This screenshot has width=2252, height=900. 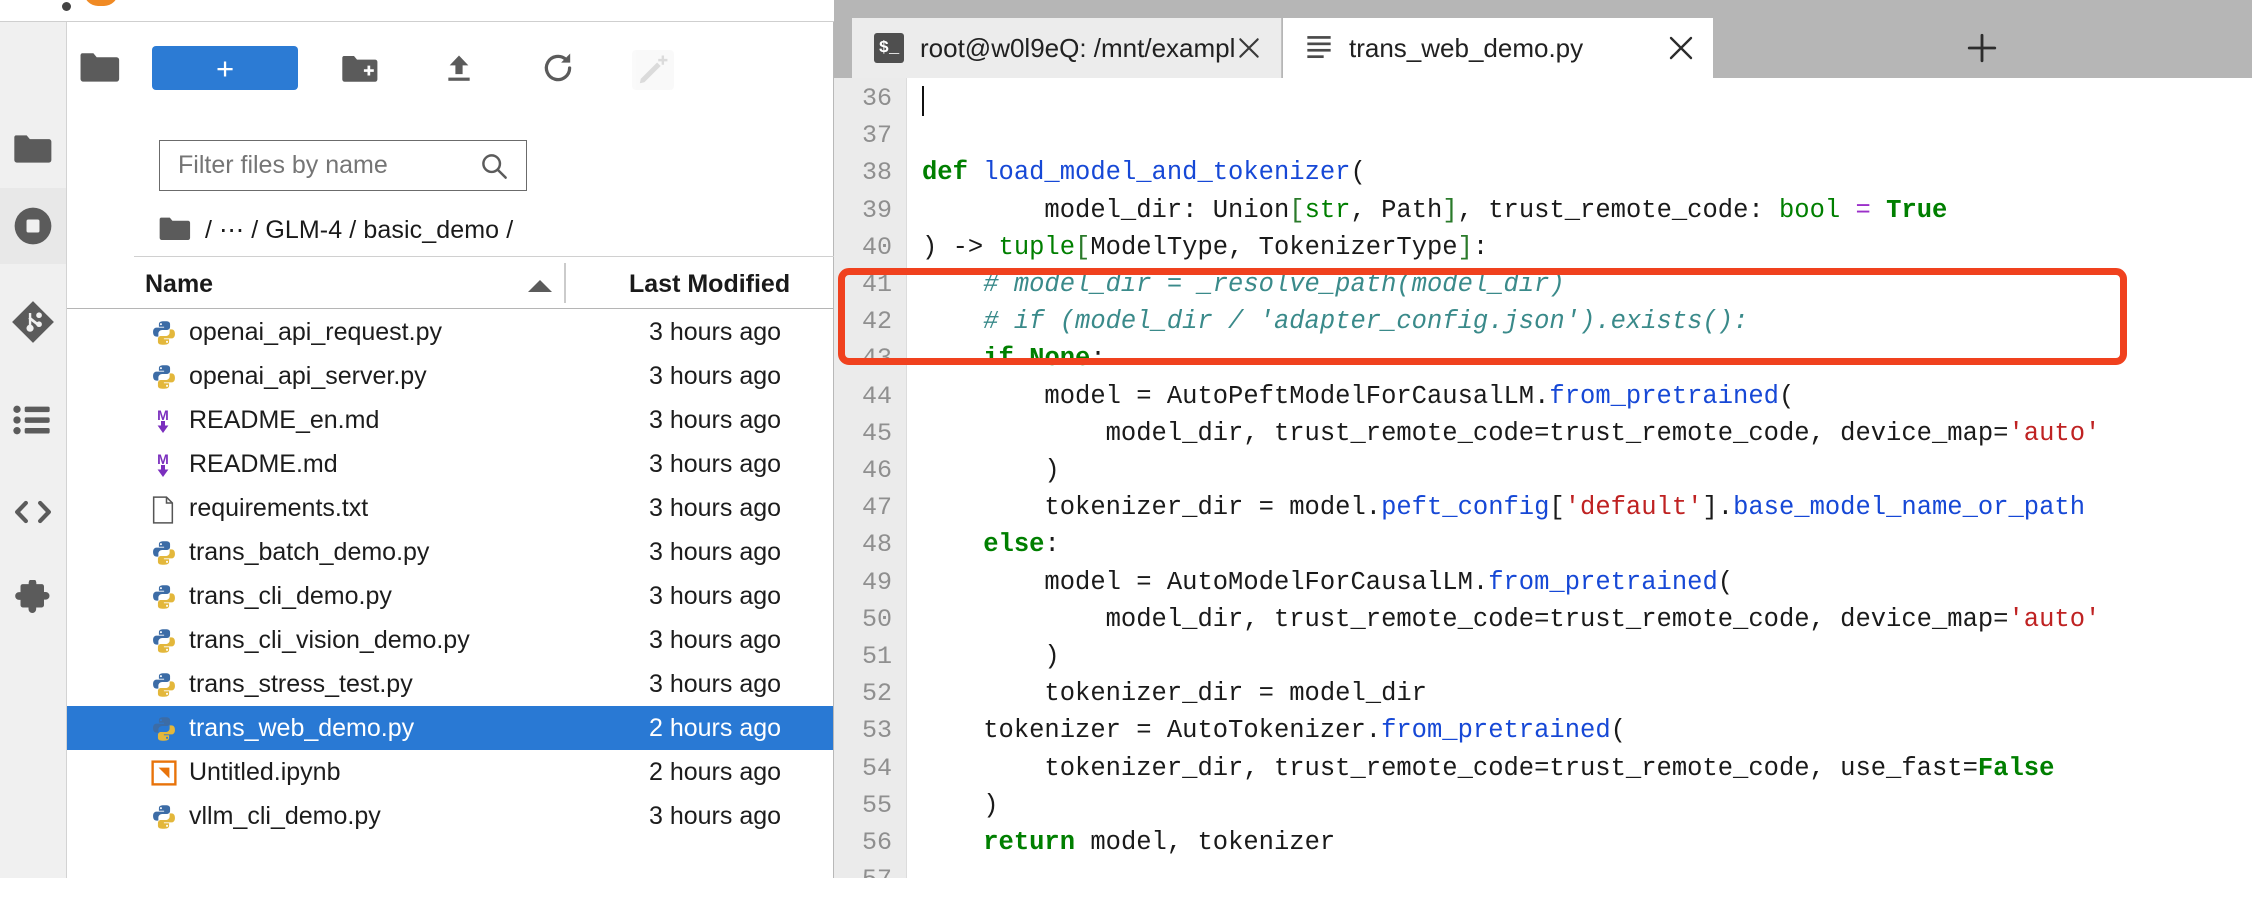 I want to click on file-browser-toolbar: +, so click(x=450, y=67).